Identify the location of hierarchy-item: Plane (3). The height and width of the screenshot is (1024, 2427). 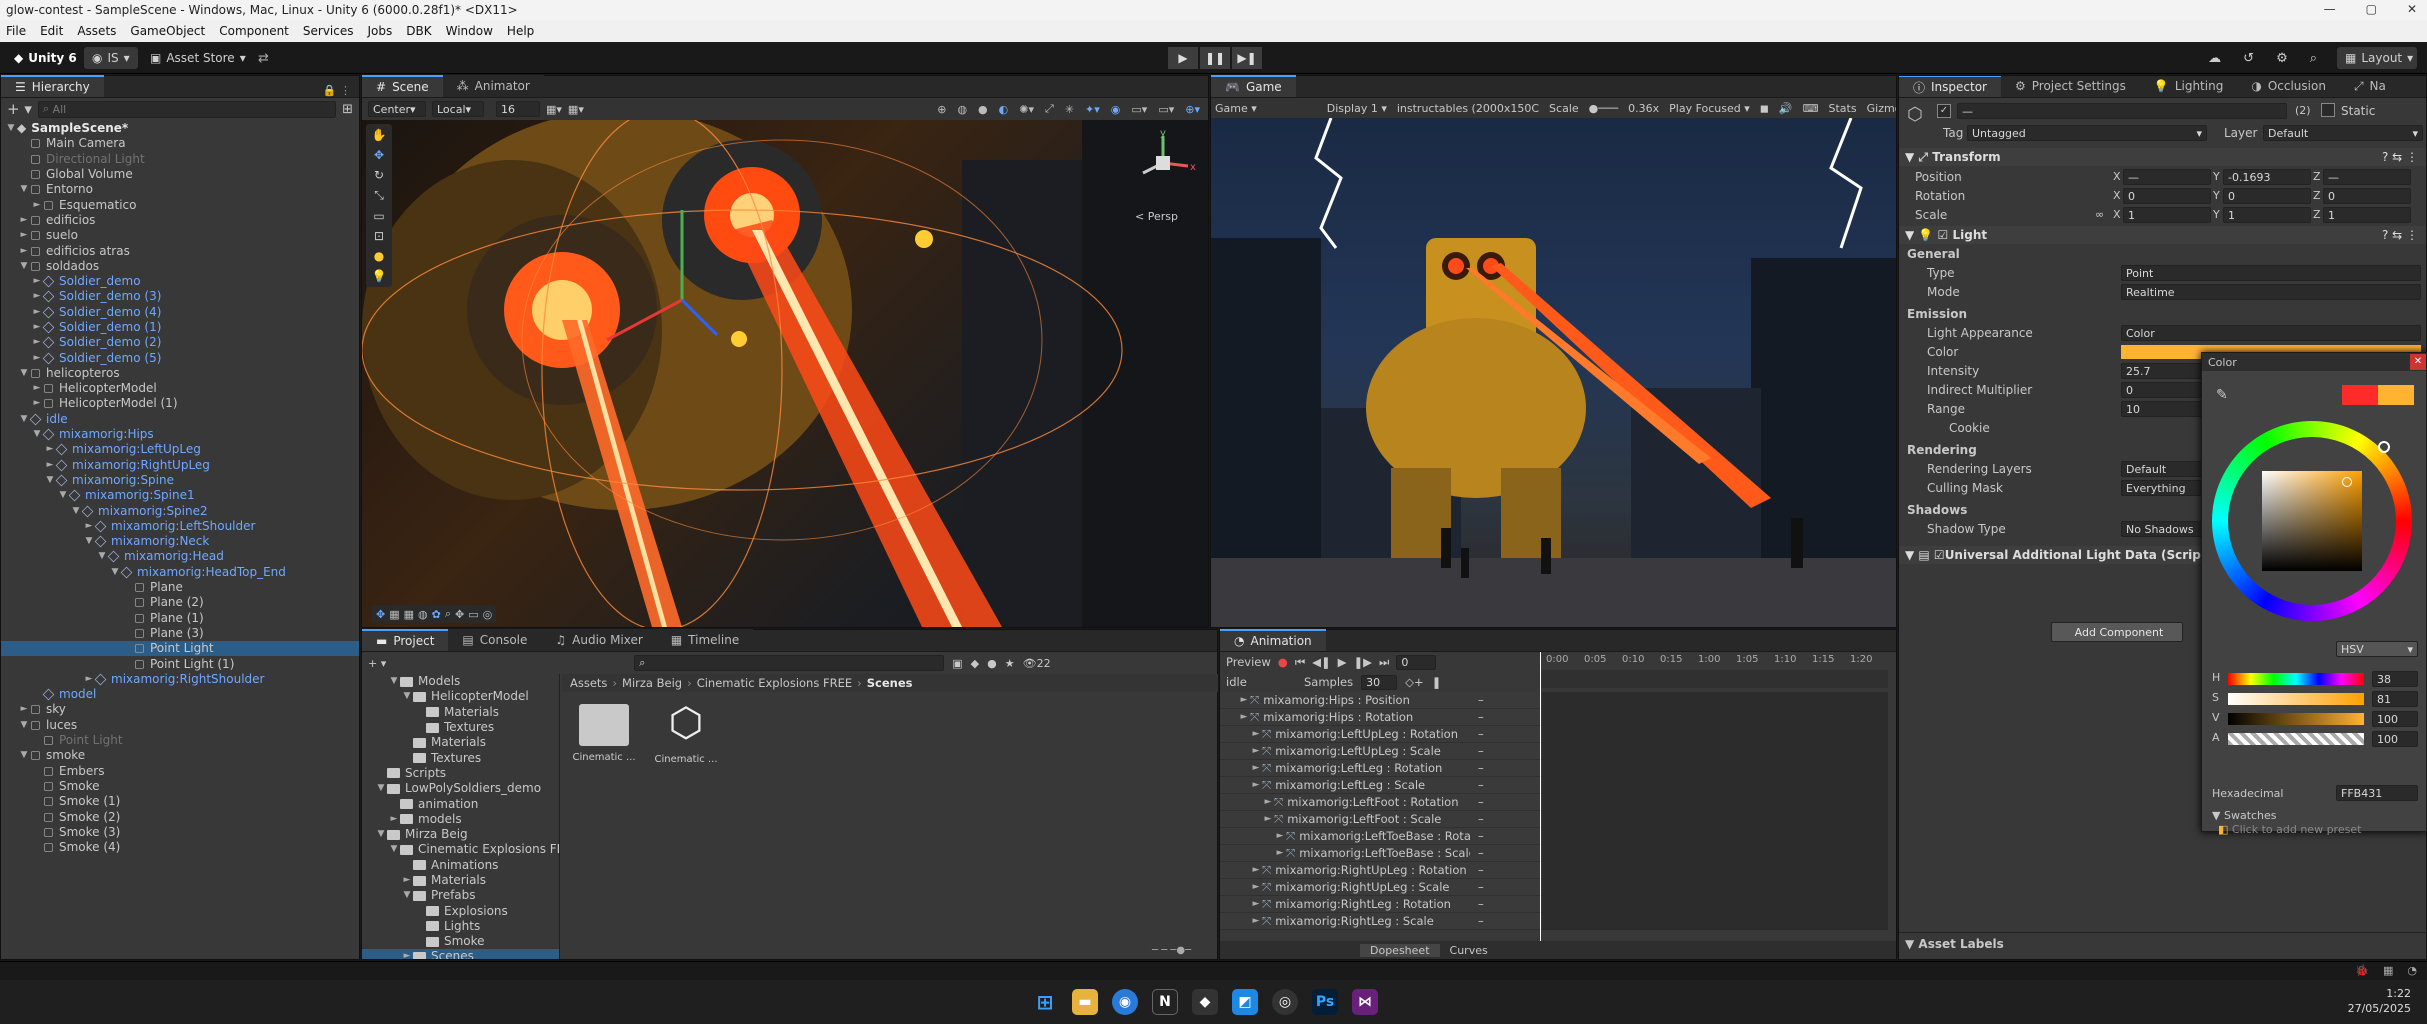
(180, 633).